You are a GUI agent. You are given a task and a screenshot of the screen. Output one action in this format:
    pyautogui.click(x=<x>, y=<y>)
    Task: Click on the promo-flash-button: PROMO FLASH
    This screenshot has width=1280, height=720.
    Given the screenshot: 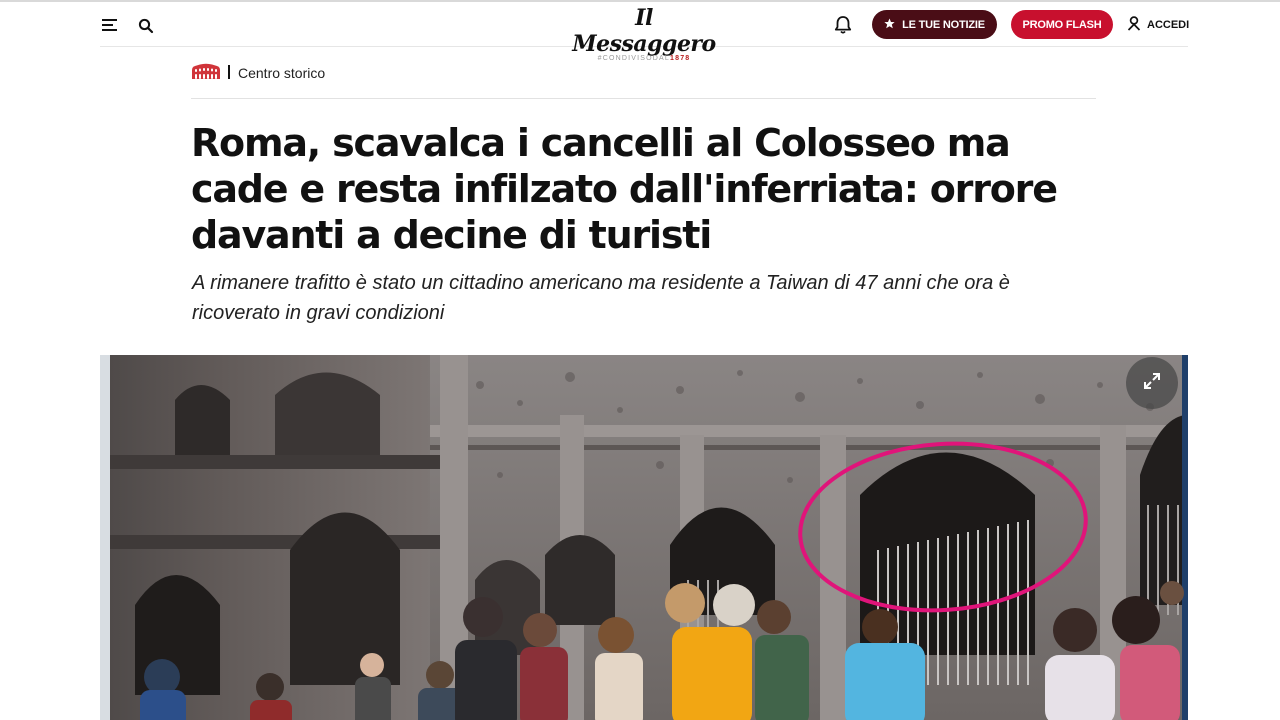 What is the action you would take?
    pyautogui.click(x=1062, y=24)
    